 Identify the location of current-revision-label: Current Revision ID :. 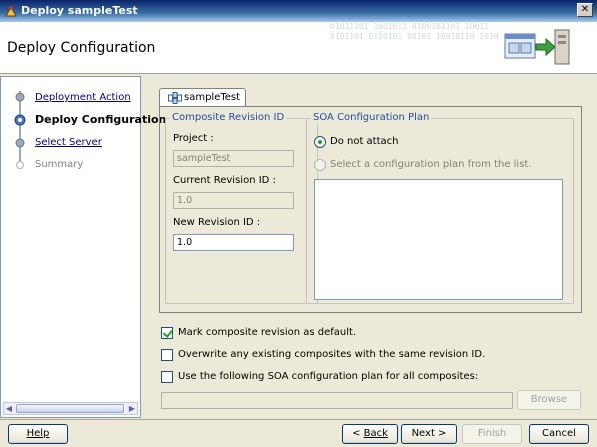
(224, 180).